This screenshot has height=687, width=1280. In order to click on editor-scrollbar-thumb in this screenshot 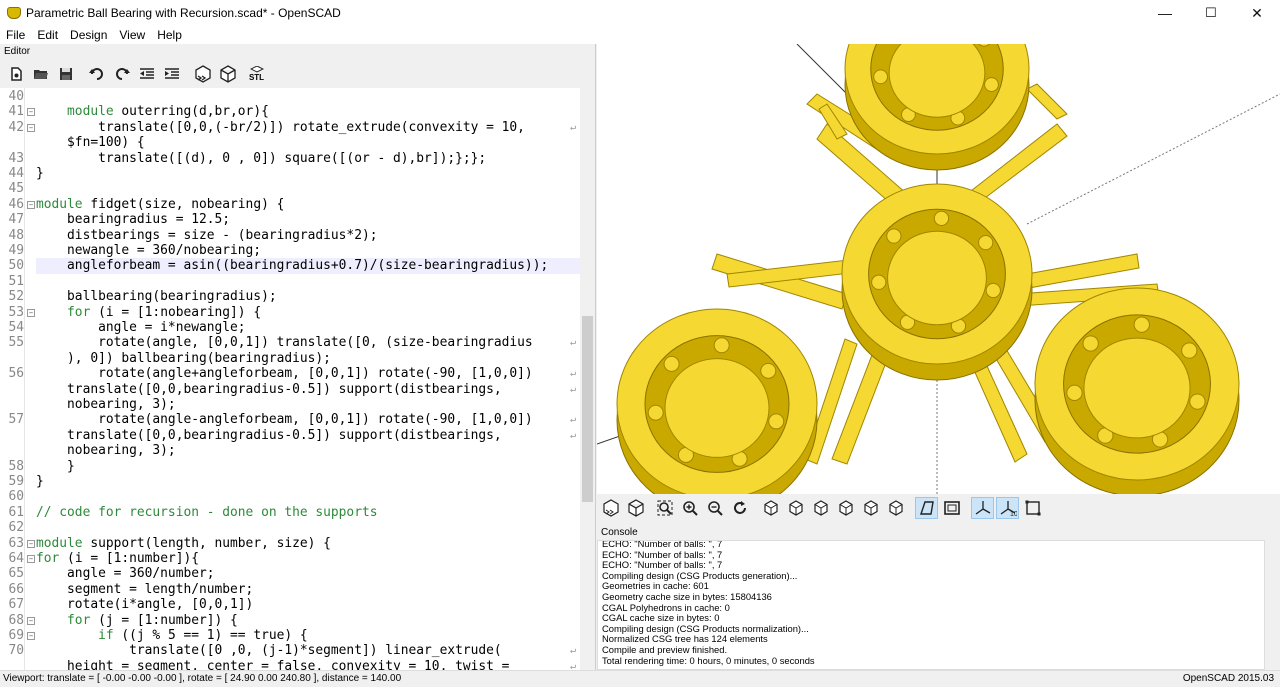, I will do `click(587, 409)`.